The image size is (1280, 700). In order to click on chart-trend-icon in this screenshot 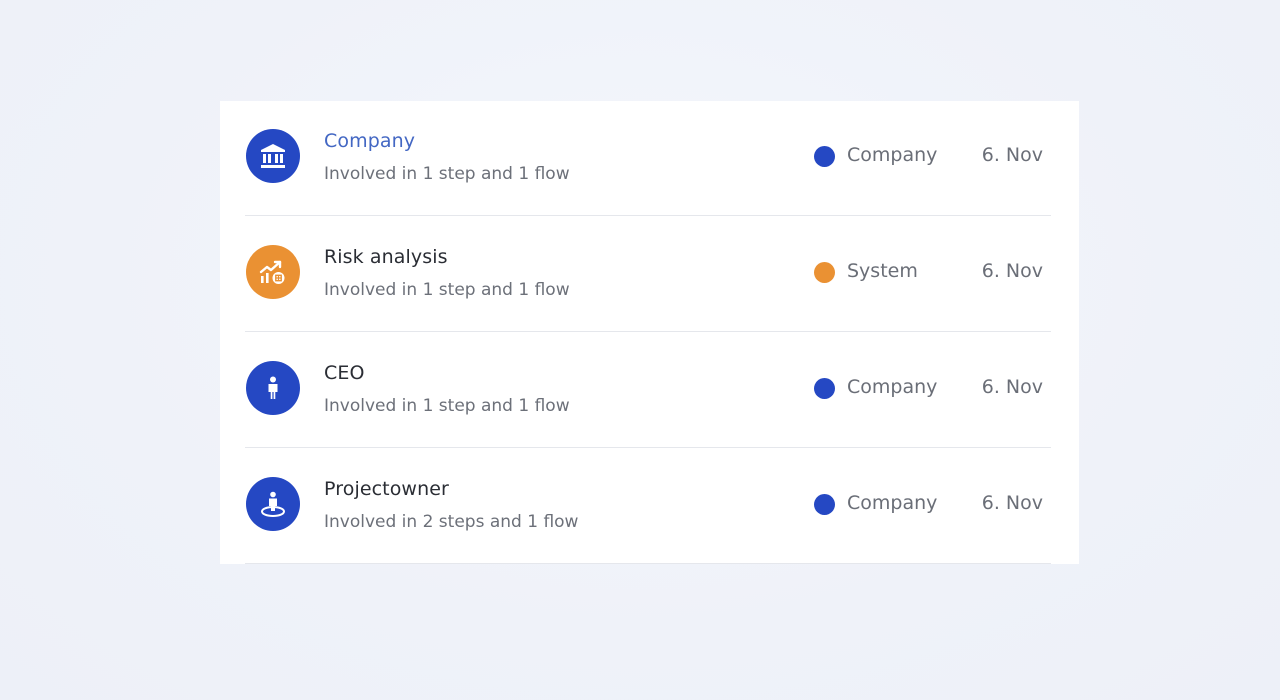, I will do `click(272, 272)`.